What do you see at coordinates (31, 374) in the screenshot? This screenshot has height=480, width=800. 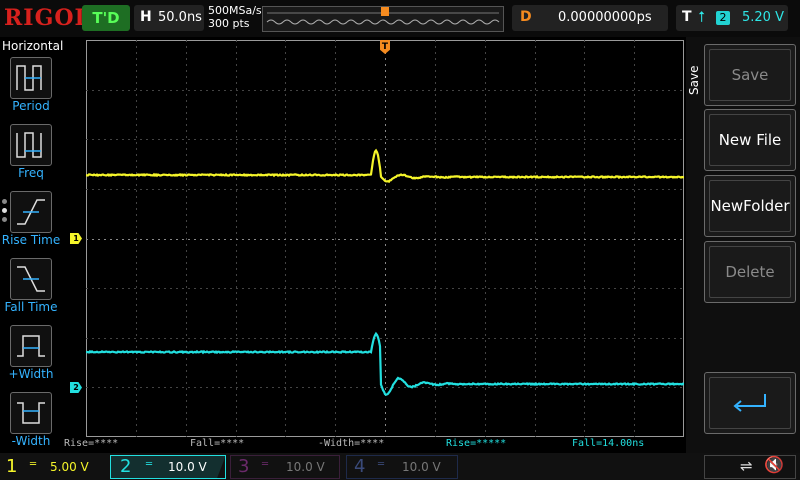 I see `positive-width-label: +Width` at bounding box center [31, 374].